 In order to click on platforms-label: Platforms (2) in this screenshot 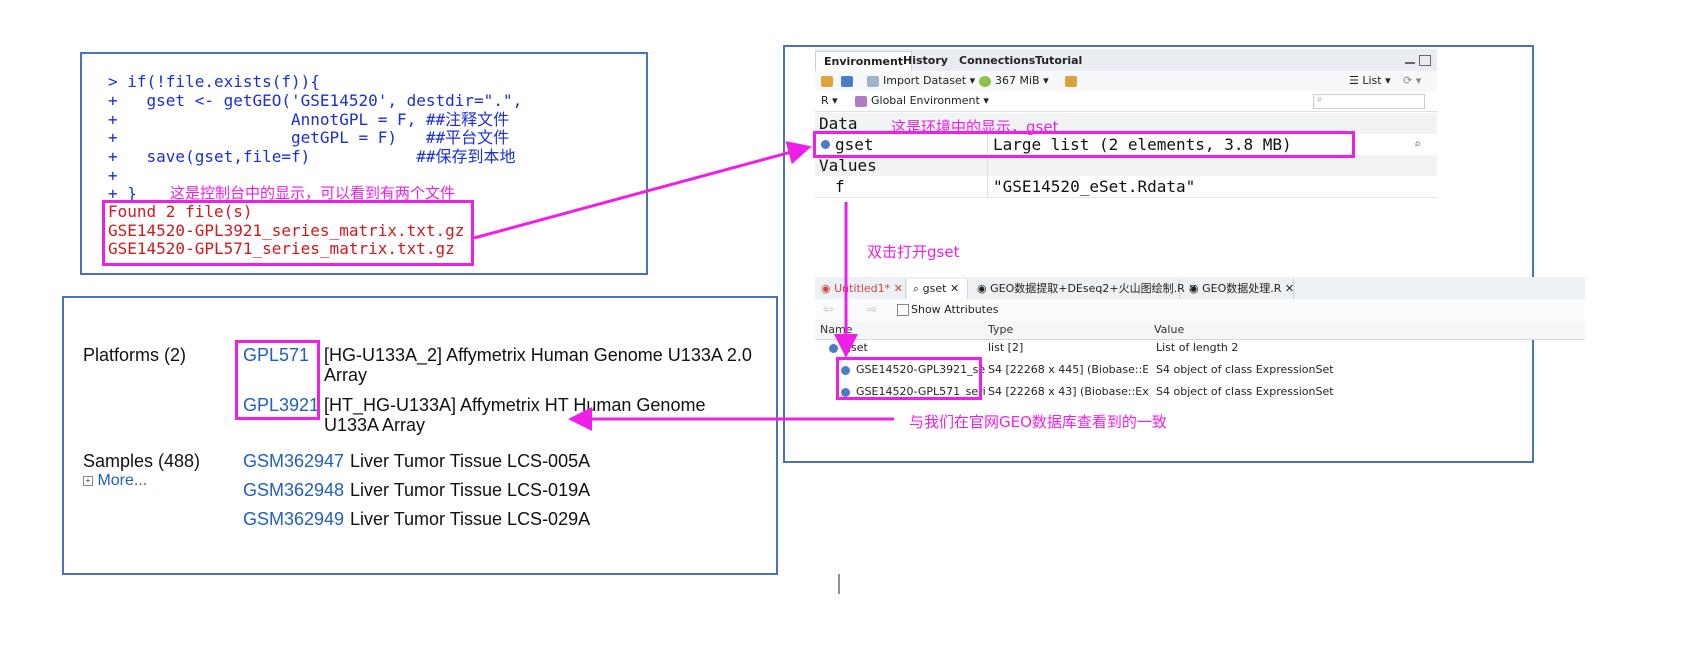, I will do `click(135, 355)`.